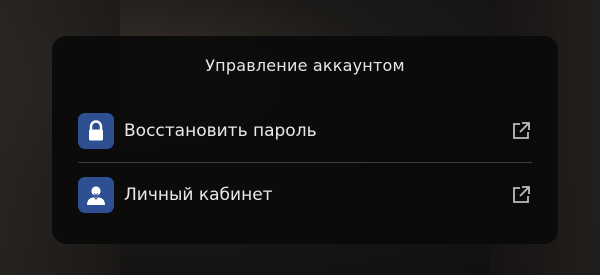 This screenshot has width=600, height=275. Describe the element at coordinates (305, 65) in the screenshot. I see `panel-title: Управление аккаунтом` at that location.